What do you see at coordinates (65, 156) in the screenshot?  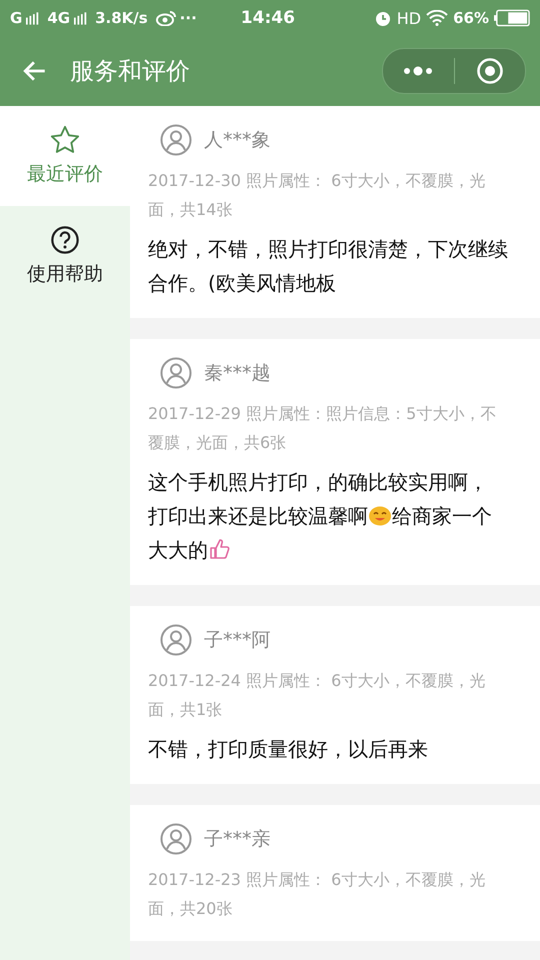 I see `sidebar-tab: 最近评价` at bounding box center [65, 156].